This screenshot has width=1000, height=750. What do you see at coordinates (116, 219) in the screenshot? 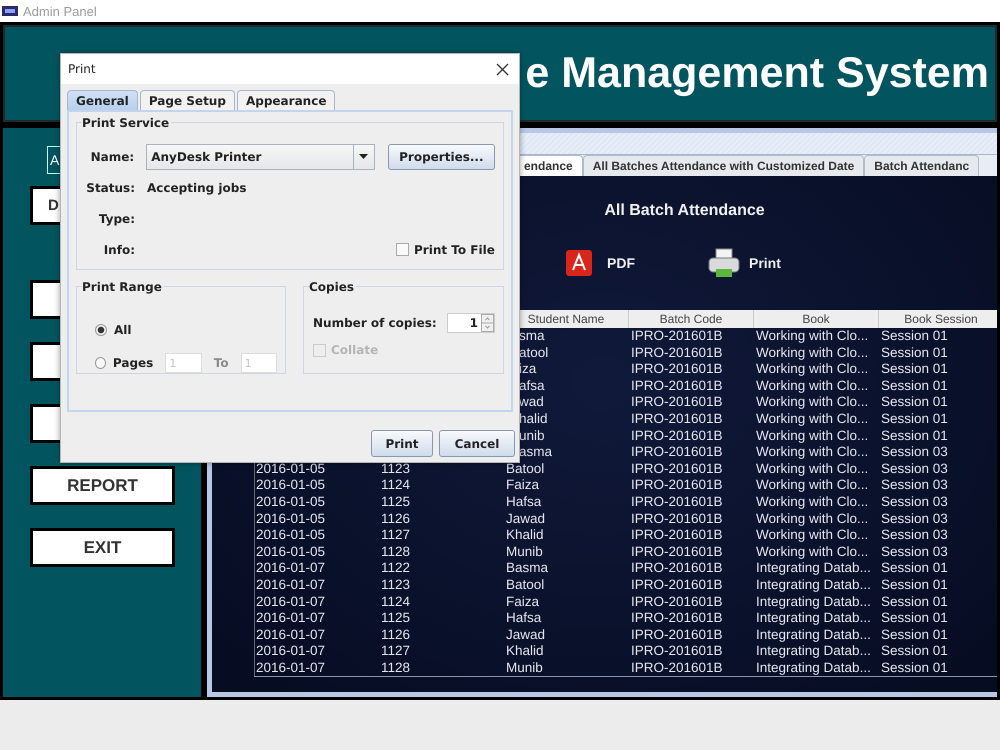
I see `field-label: Type:` at bounding box center [116, 219].